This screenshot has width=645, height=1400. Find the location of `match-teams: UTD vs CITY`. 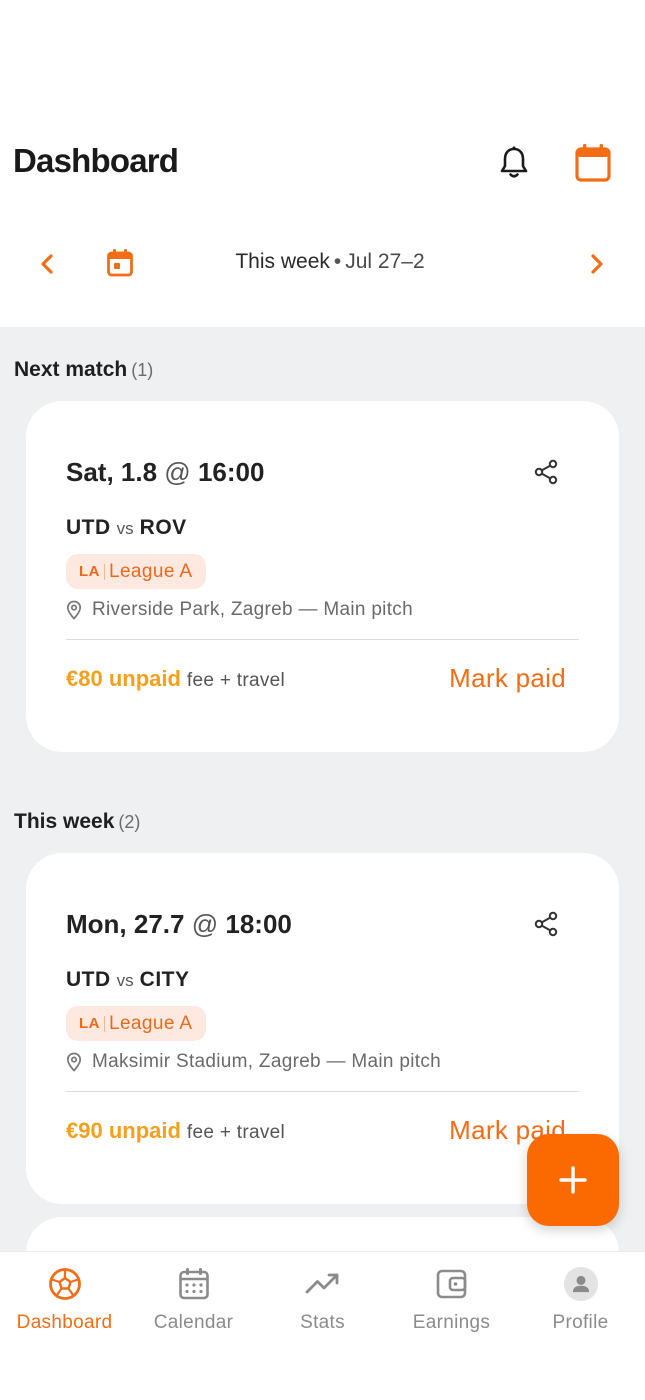

match-teams: UTD vs CITY is located at coordinates (128, 980).